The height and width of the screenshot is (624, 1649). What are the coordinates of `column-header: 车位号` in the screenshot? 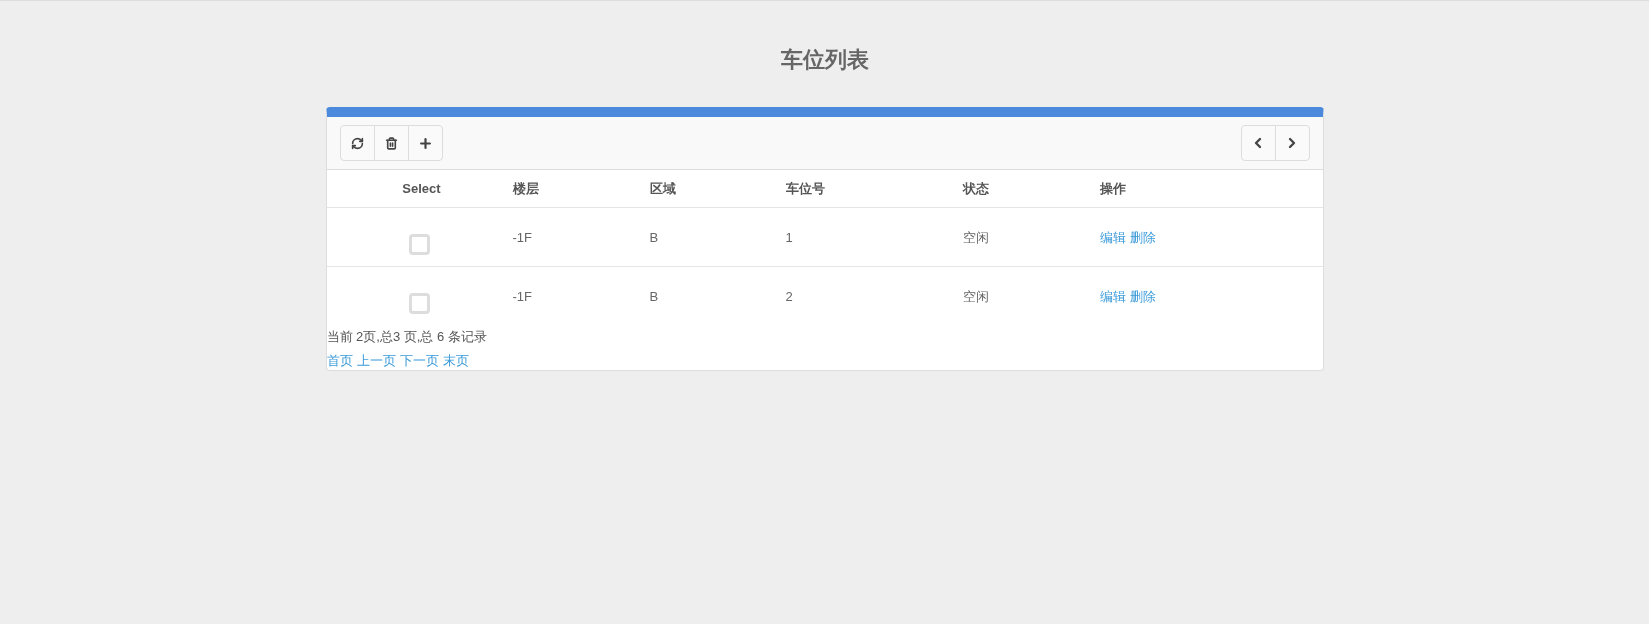 It's located at (805, 188).